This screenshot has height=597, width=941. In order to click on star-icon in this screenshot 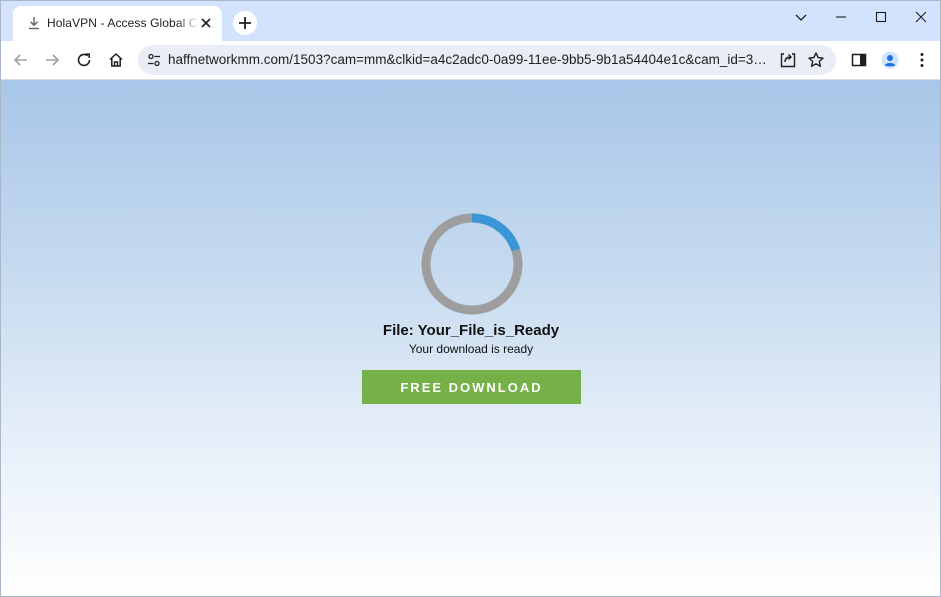, I will do `click(816, 60)`.